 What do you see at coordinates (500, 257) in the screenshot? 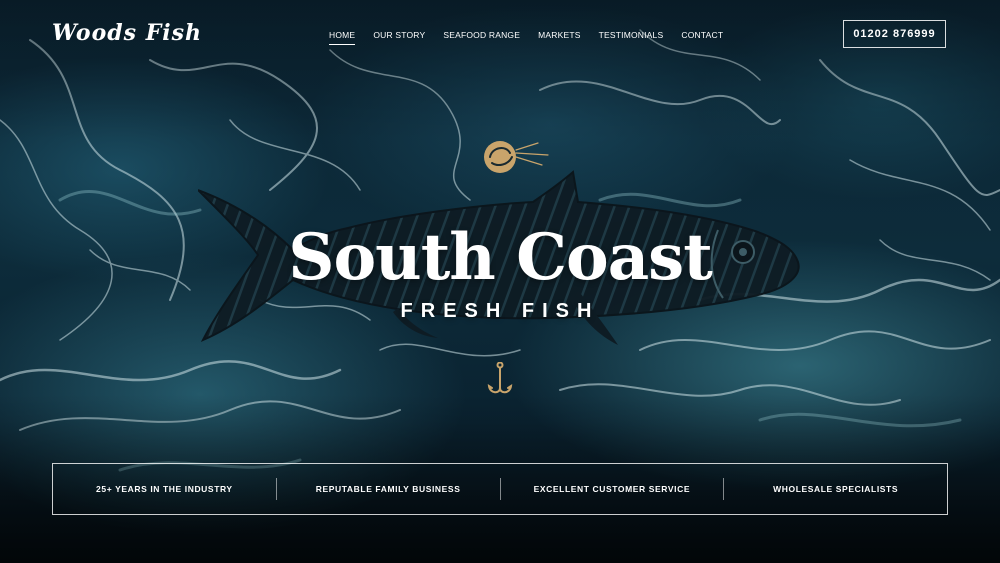
I see `hero-title: South Coast` at bounding box center [500, 257].